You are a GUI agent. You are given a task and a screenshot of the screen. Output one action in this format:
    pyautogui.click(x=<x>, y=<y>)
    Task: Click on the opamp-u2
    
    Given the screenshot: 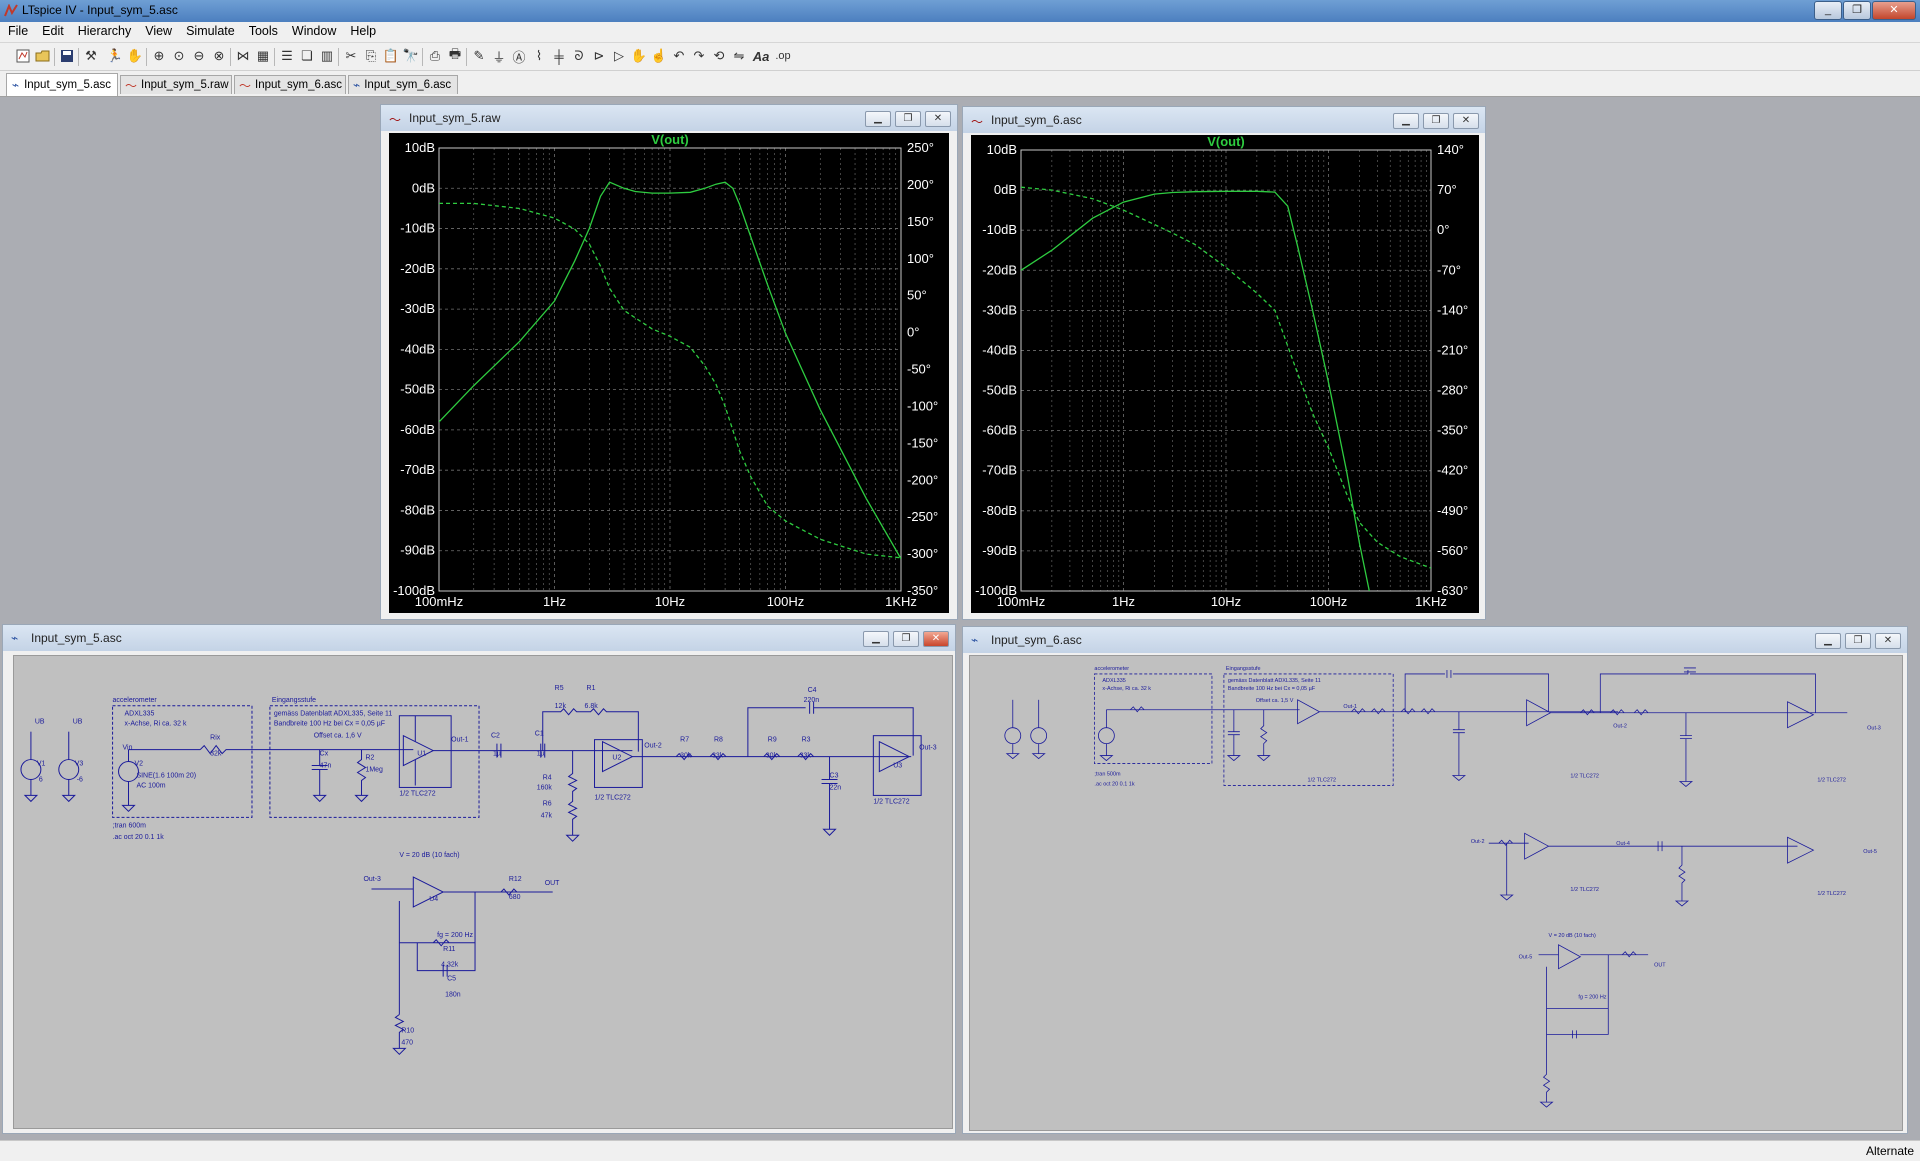 What is the action you would take?
    pyautogui.click(x=1539, y=713)
    